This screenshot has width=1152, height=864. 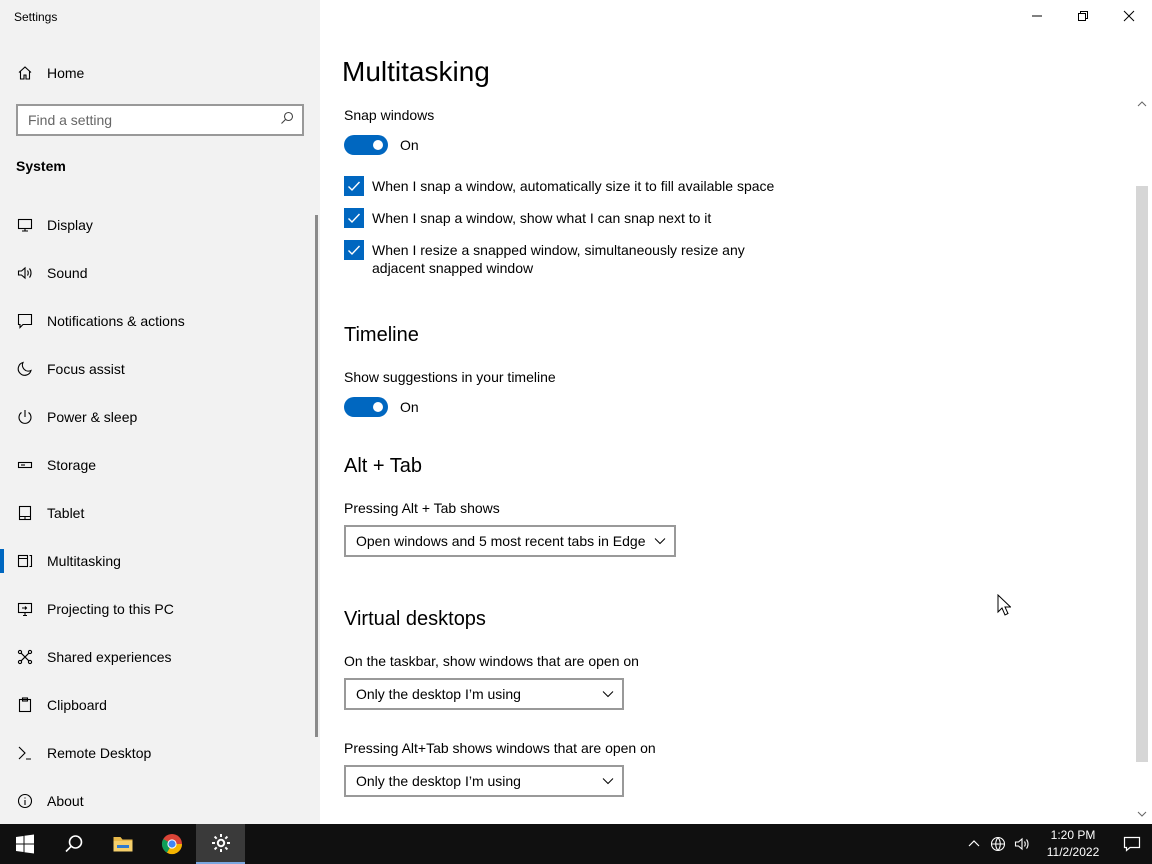 I want to click on sidebar-item-notifications: Notifications & actions, so click(x=158, y=321).